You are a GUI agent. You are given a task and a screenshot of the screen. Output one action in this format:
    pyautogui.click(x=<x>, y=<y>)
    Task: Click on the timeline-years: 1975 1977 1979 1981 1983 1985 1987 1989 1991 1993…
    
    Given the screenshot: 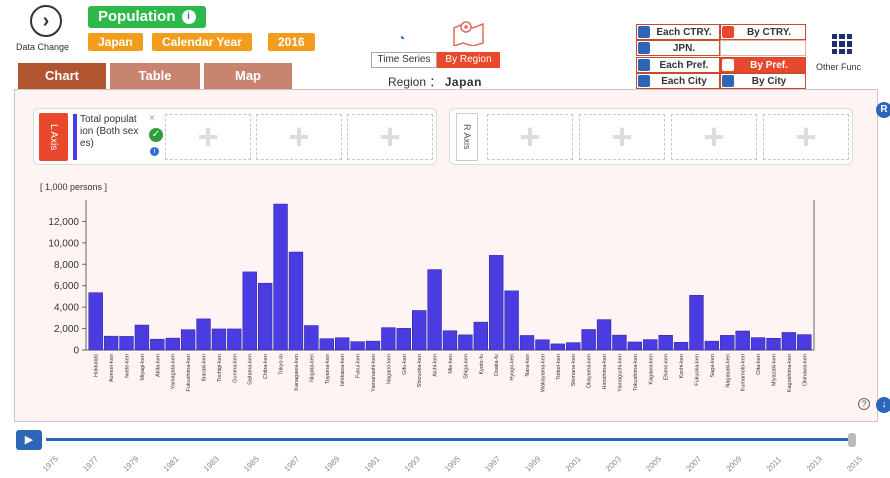 What is the action you would take?
    pyautogui.click(x=452, y=463)
    